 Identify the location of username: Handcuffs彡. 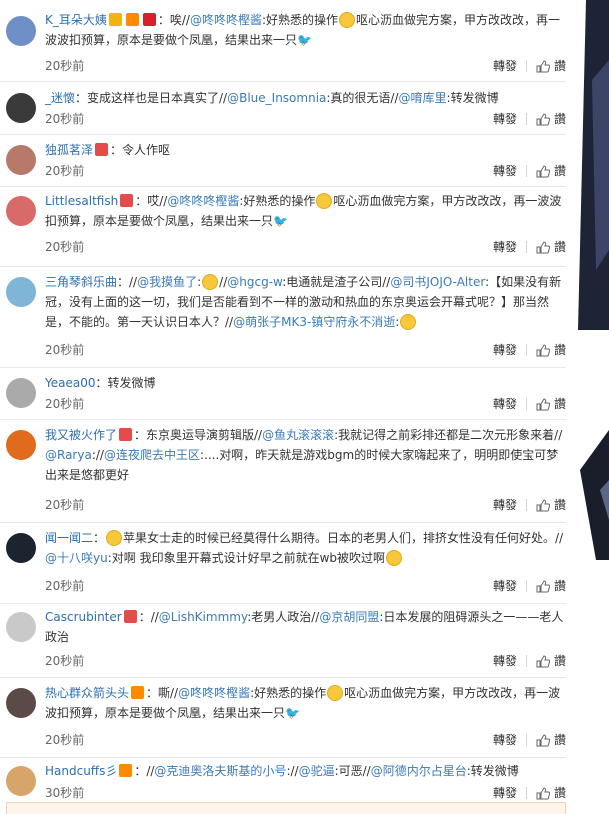
(81, 771).